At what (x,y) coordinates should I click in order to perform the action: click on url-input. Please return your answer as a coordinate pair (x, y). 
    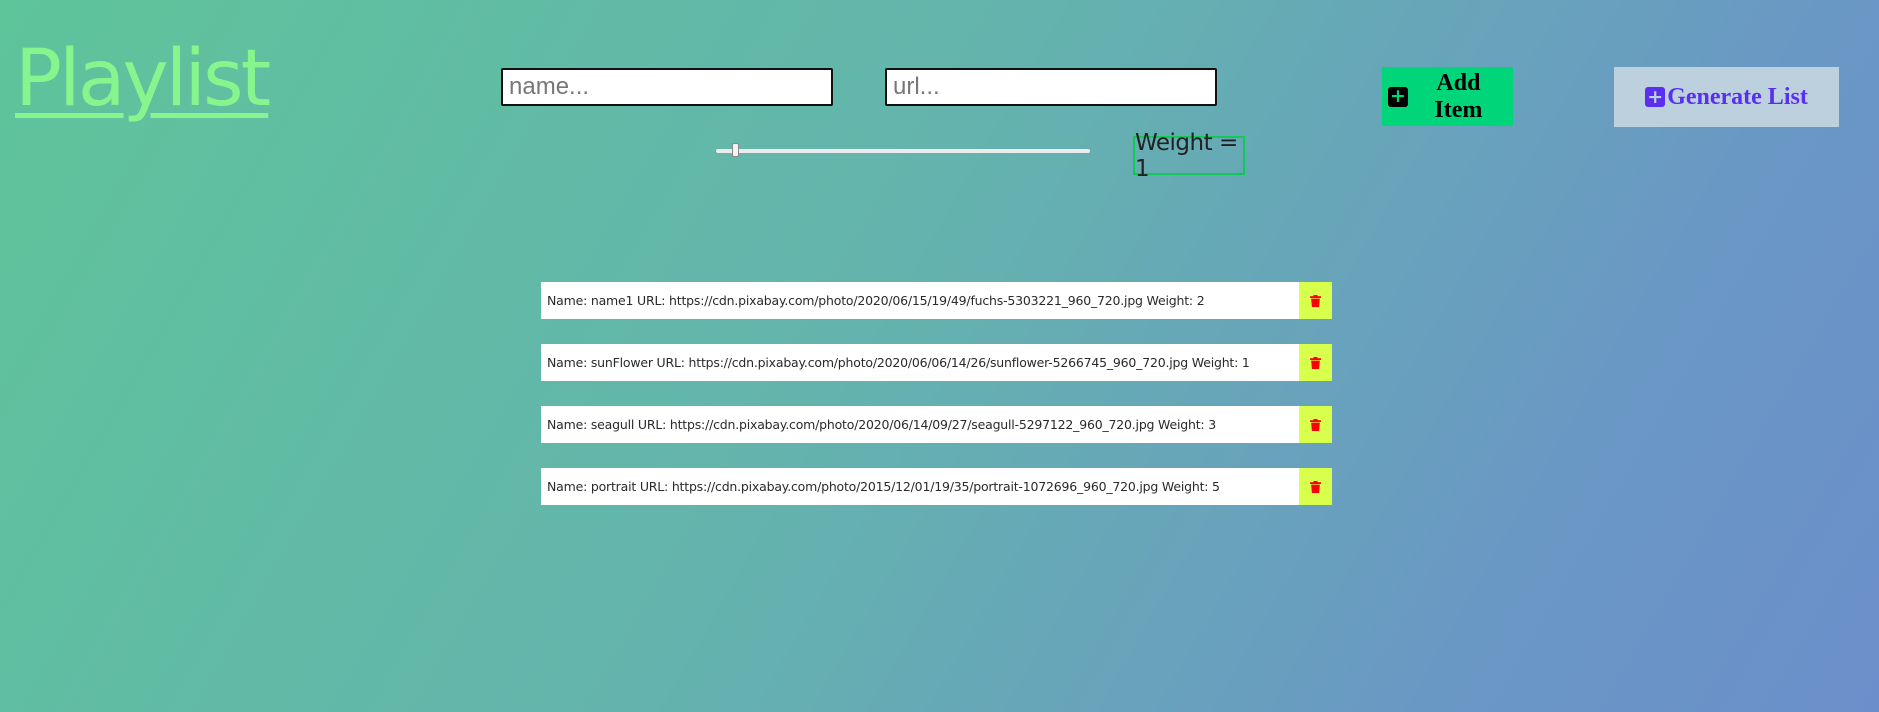
    Looking at the image, I should click on (1051, 87).